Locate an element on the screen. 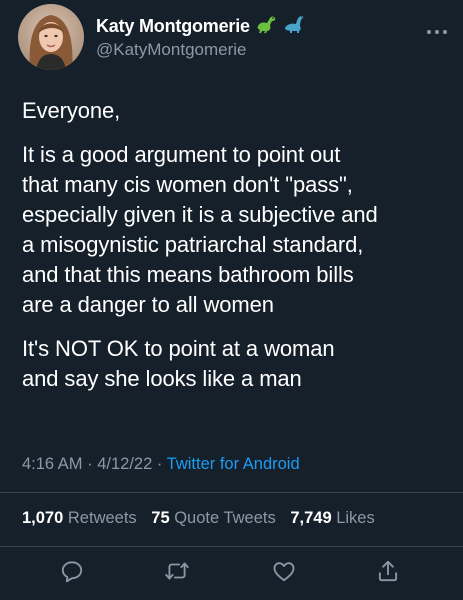 This screenshot has height=600, width=463. share-icon is located at coordinates (388, 571).